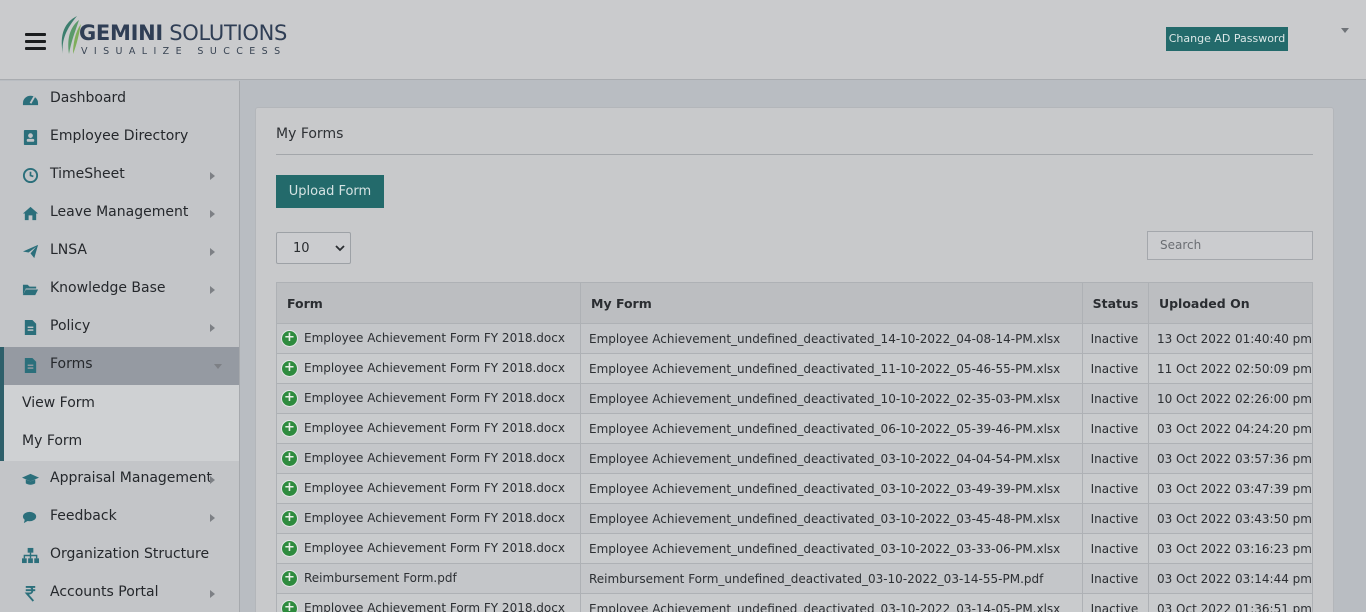  What do you see at coordinates (1230, 398) in the screenshot?
I see `uploaded-on-cell: 10 Oct 2022 02:26:00 pm` at bounding box center [1230, 398].